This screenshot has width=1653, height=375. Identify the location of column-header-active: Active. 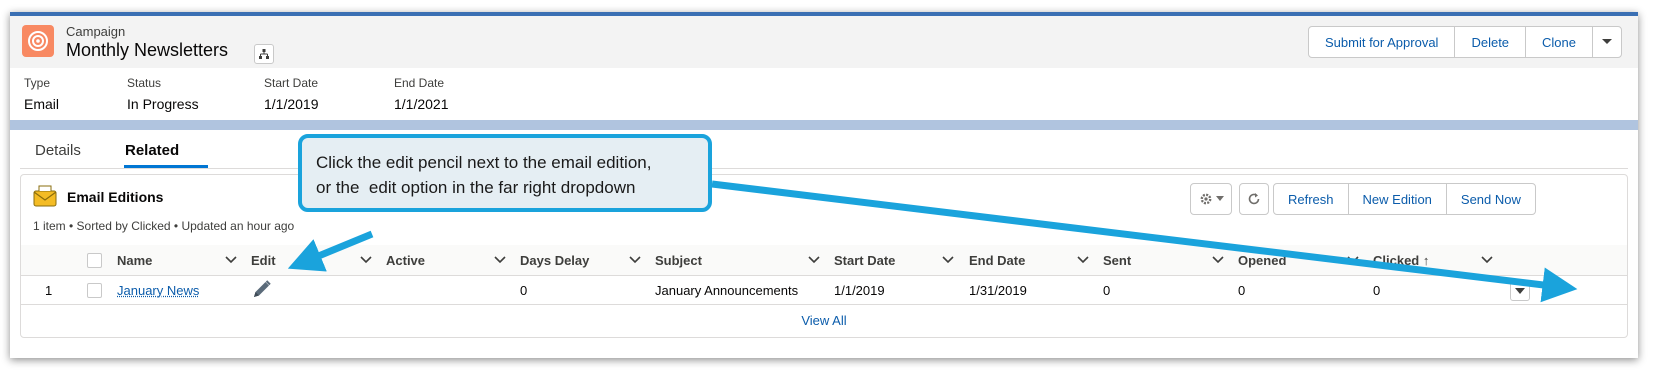
(405, 260).